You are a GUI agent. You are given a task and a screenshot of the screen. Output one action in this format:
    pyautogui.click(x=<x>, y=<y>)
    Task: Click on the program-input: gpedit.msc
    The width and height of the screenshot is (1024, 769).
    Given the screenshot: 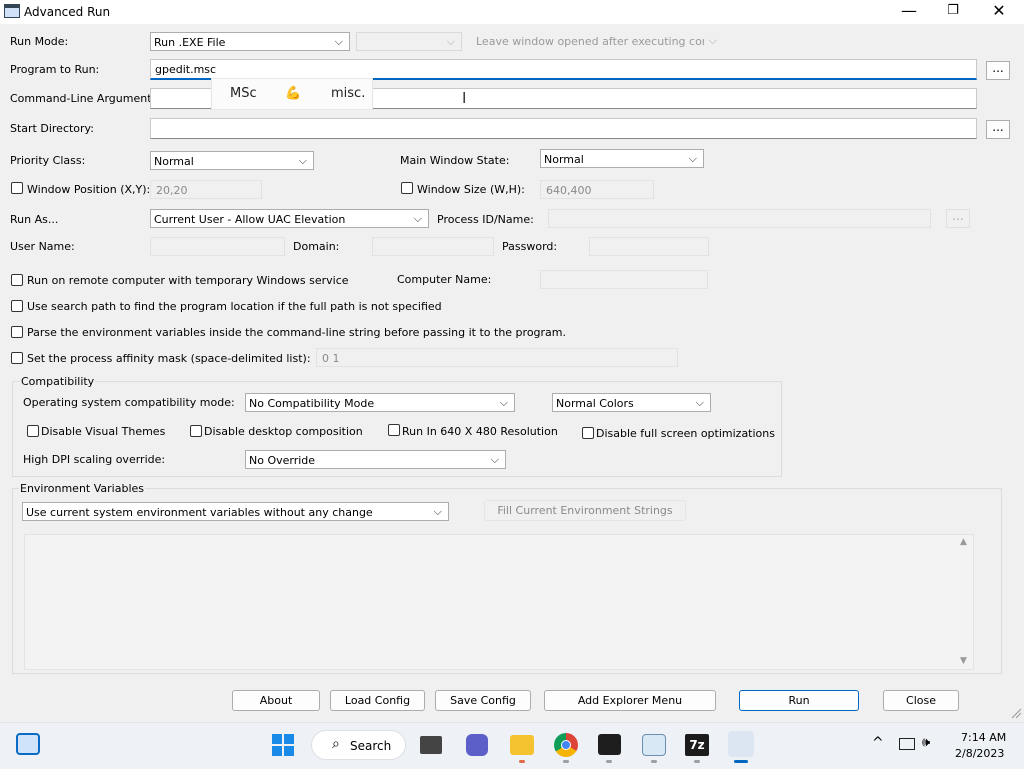 What is the action you would take?
    pyautogui.click(x=563, y=69)
    